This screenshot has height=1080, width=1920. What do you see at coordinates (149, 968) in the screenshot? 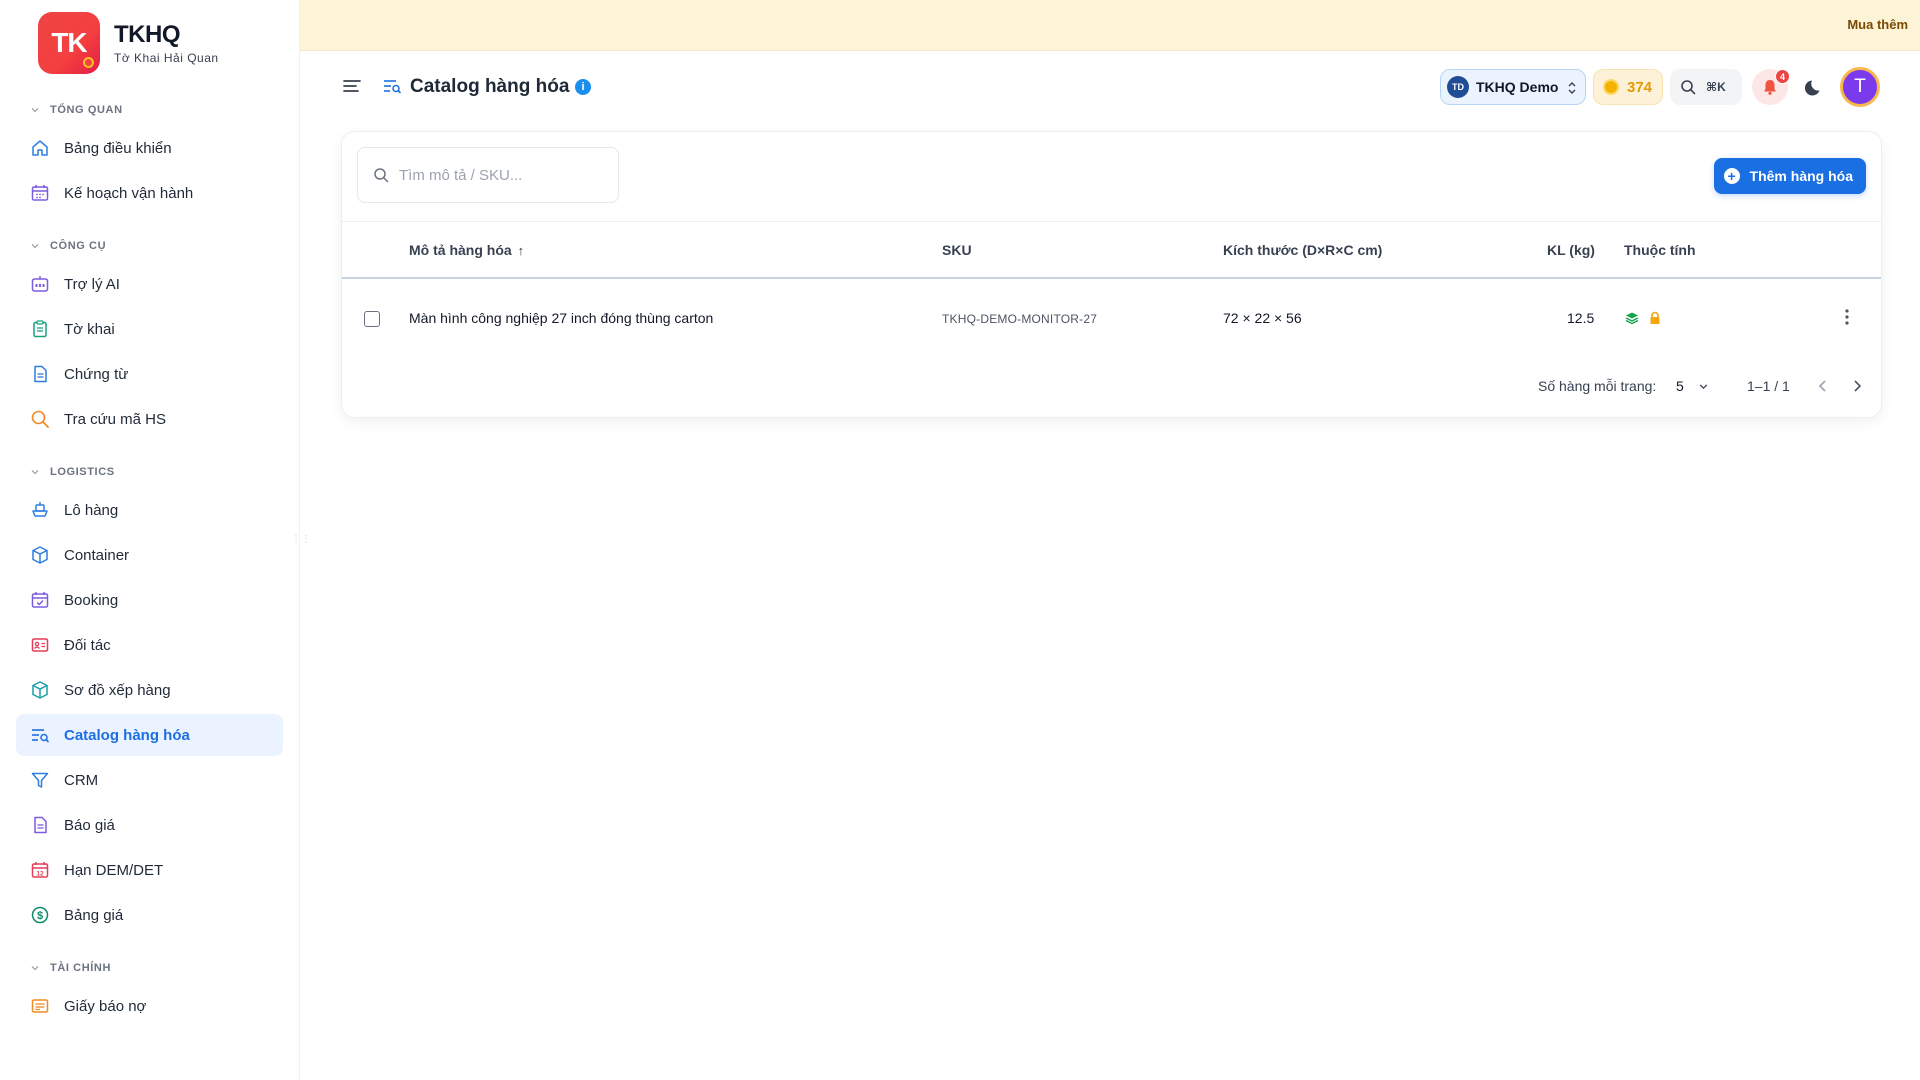
I see `section-tai-chinh: TÀI CHÍNH` at bounding box center [149, 968].